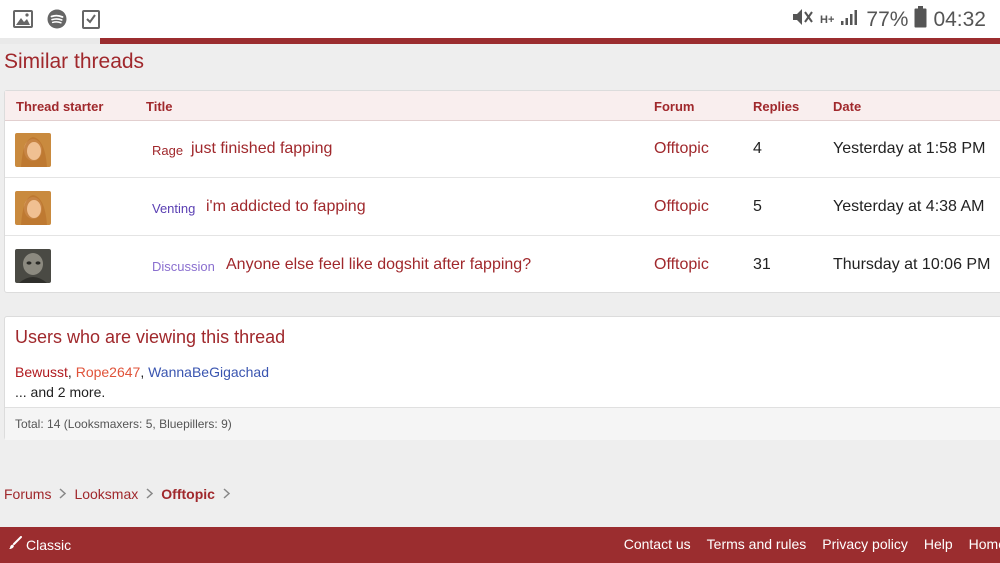 The image size is (1000, 563). What do you see at coordinates (757, 544) in the screenshot?
I see `footer-link-terms: Terms and rules` at bounding box center [757, 544].